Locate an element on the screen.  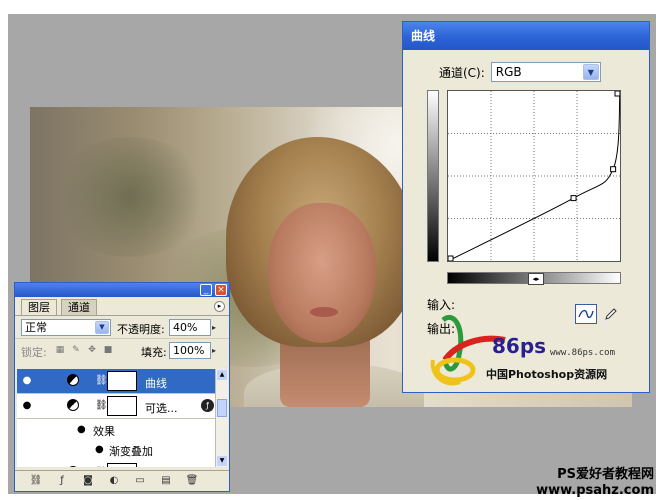
gradient-slider-handle: ◂▸ is located at coordinates (536, 279).